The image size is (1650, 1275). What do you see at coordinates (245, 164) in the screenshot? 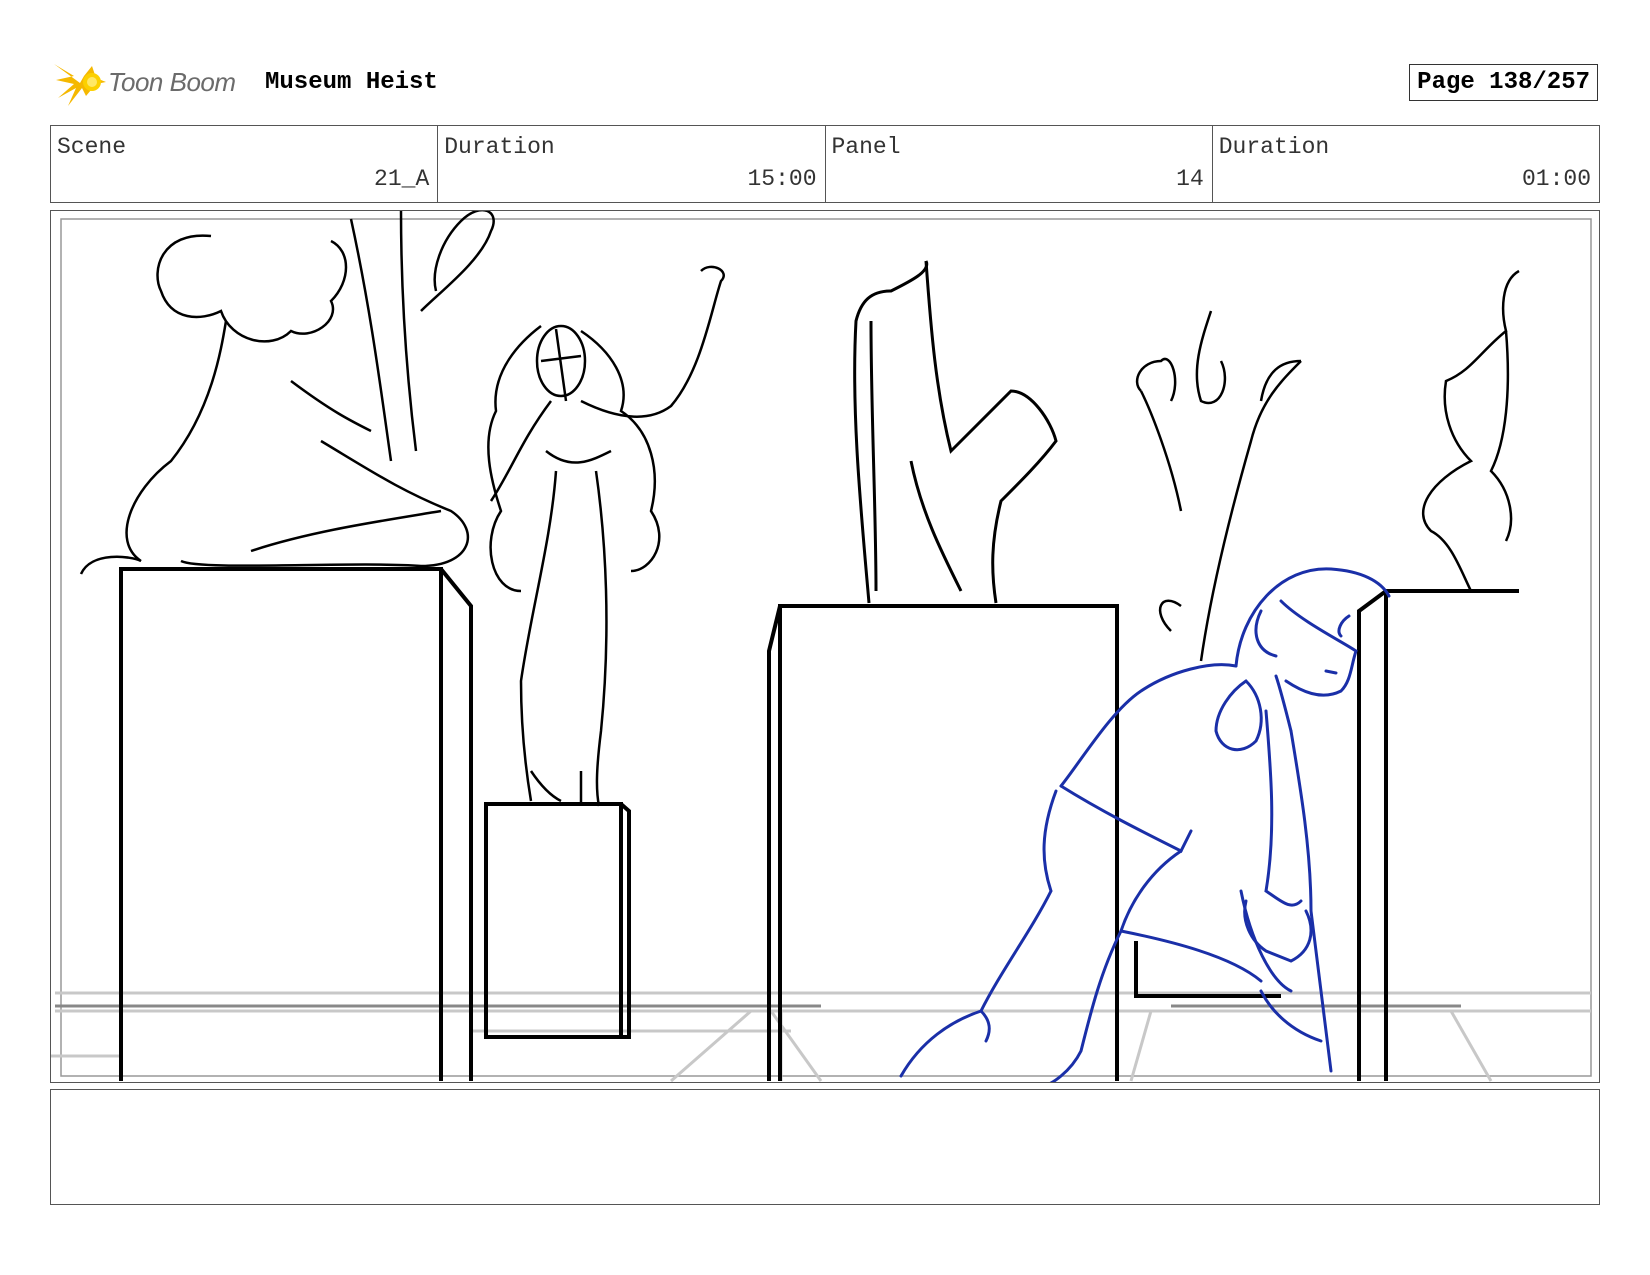
I see `scene-cell: Scene 21_A` at bounding box center [245, 164].